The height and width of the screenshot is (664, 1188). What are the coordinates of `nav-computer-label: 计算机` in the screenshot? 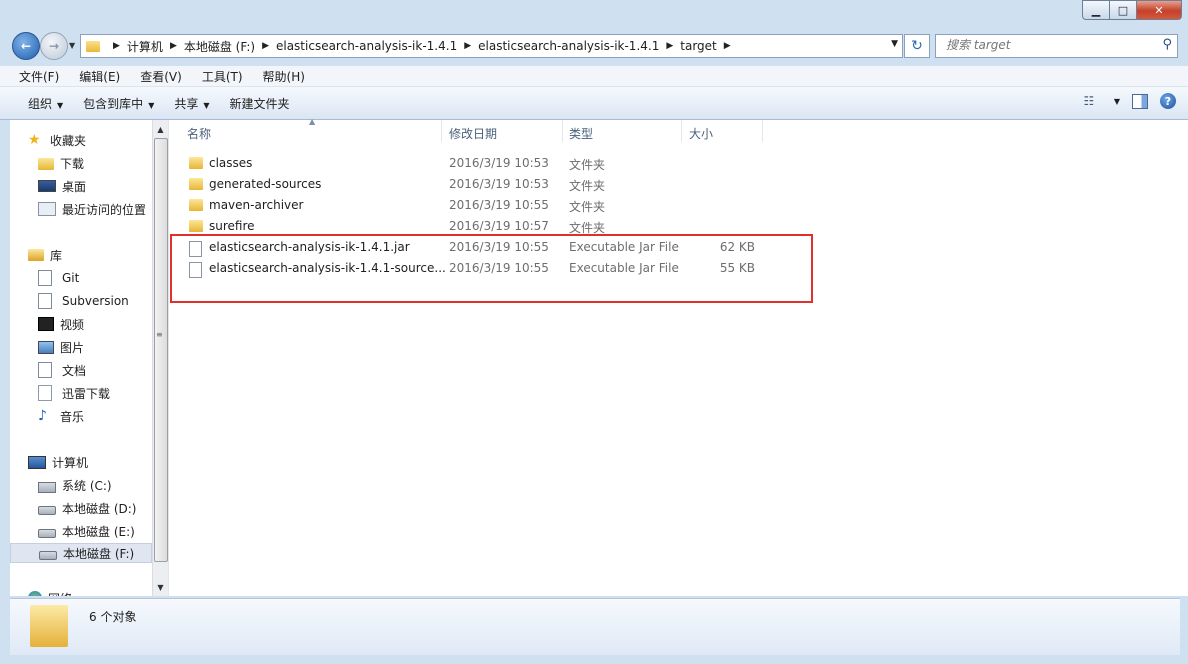 It's located at (70, 462).